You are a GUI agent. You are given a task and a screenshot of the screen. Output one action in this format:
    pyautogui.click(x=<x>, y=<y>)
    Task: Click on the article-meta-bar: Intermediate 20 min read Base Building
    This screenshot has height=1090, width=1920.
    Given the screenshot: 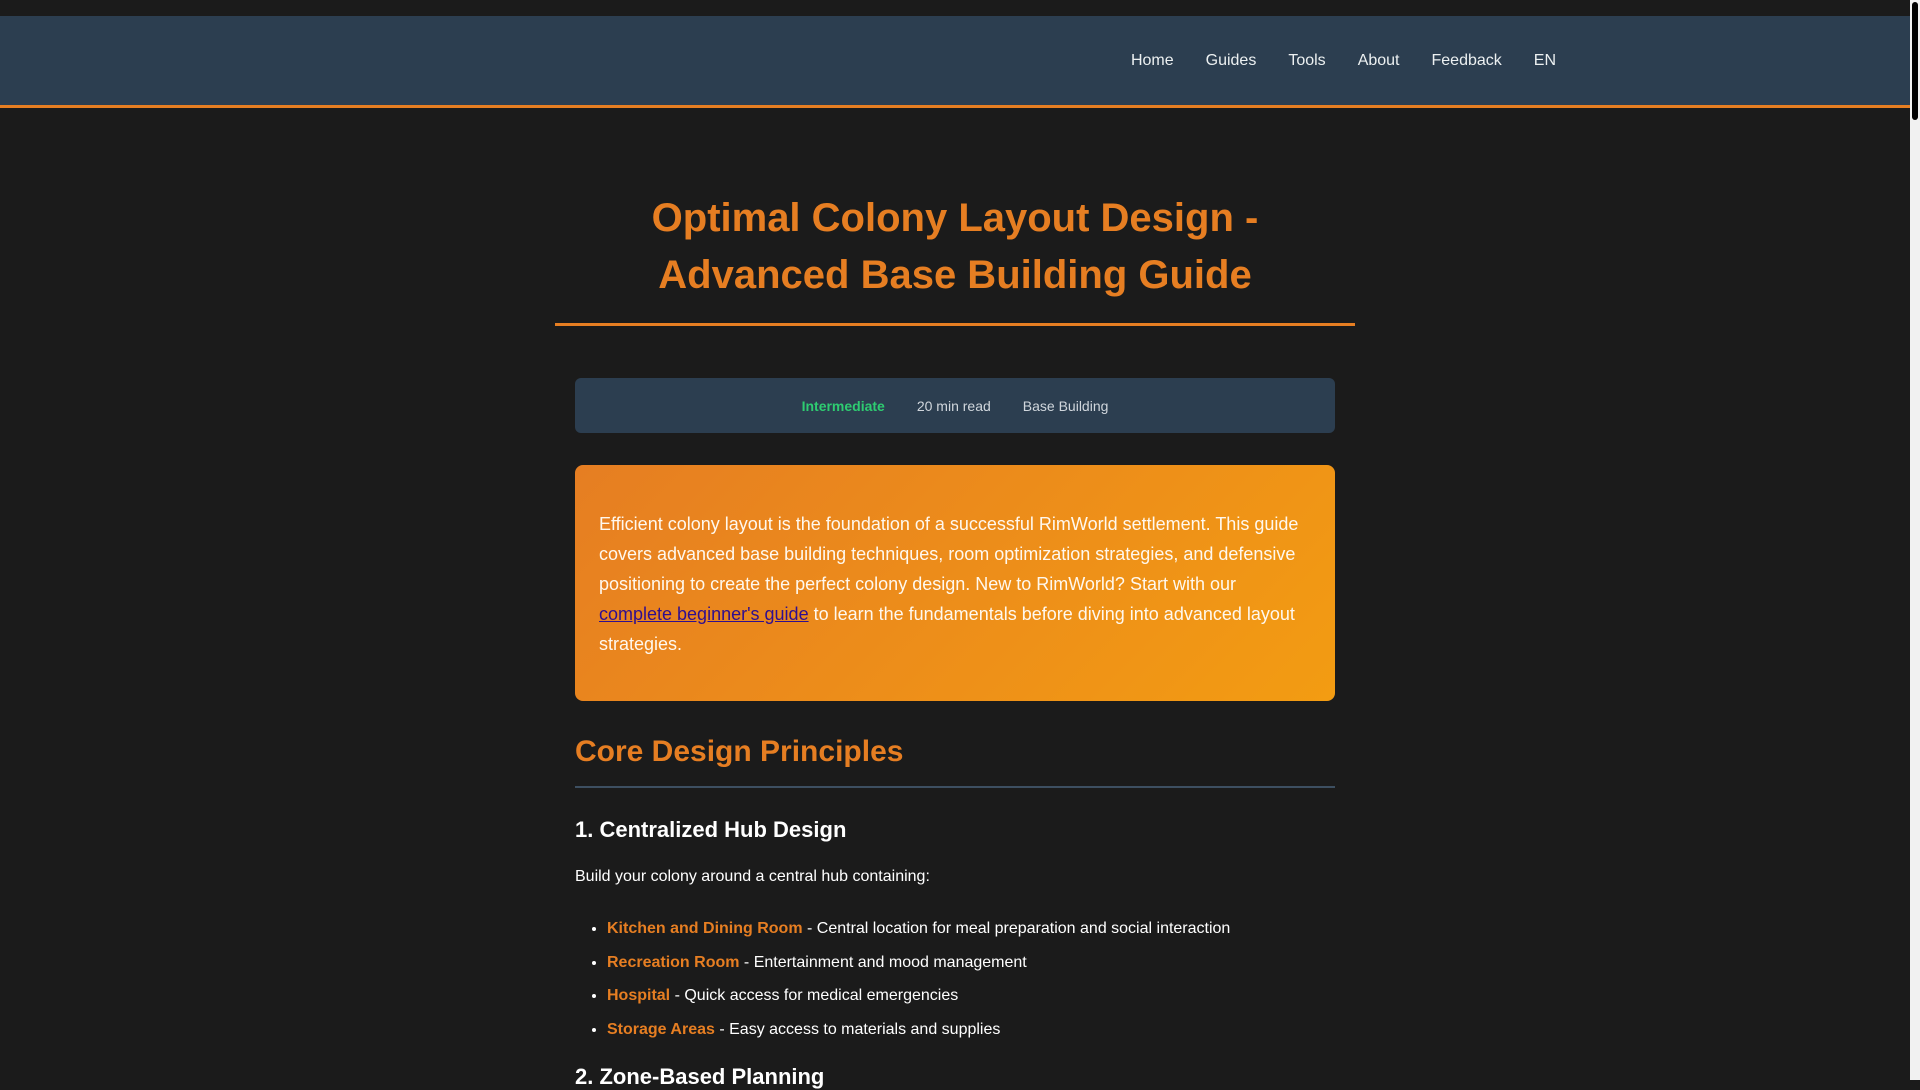 What is the action you would take?
    pyautogui.click(x=955, y=405)
    